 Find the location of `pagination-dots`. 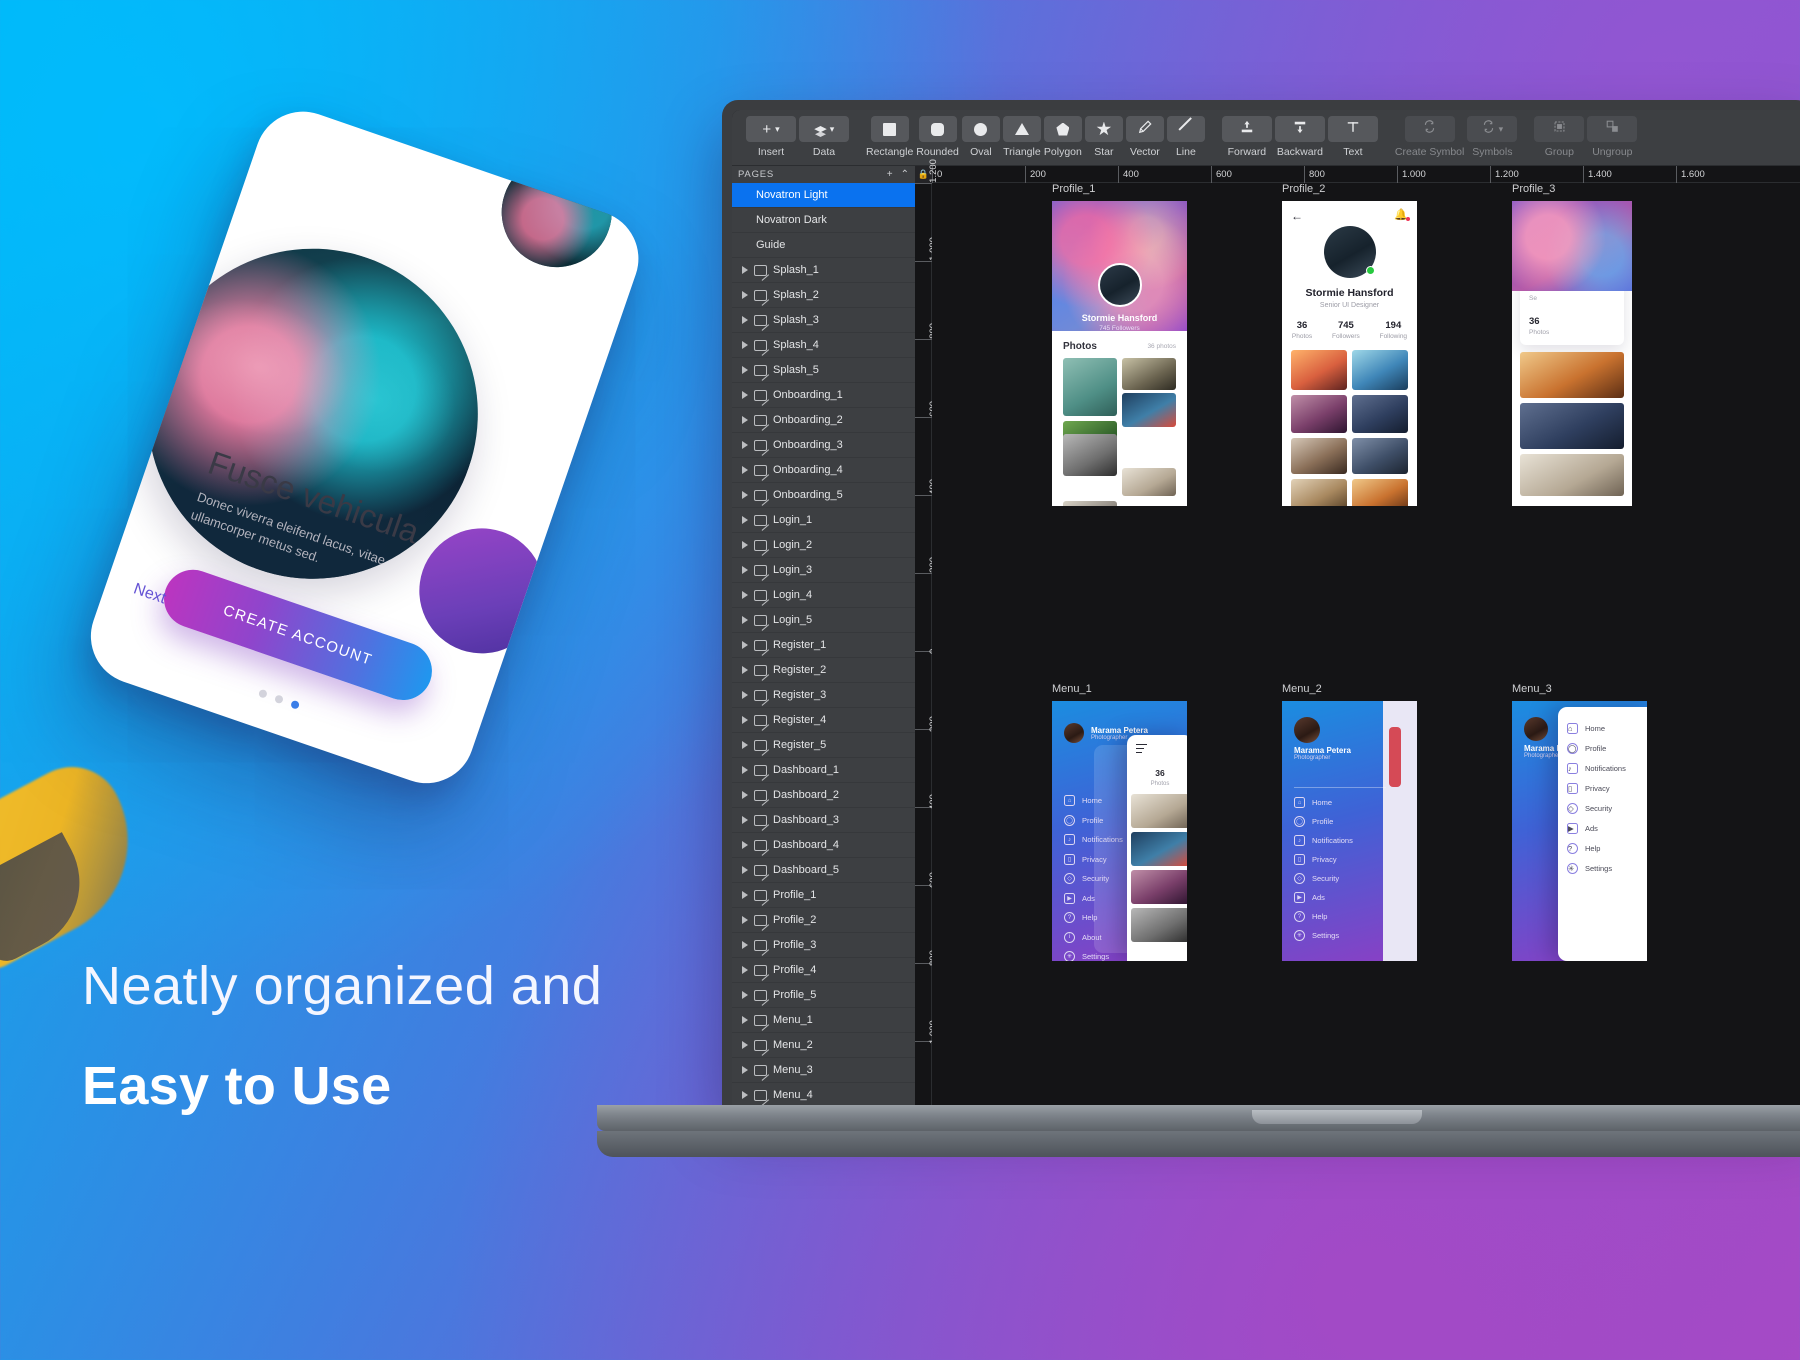

pagination-dots is located at coordinates (279, 699).